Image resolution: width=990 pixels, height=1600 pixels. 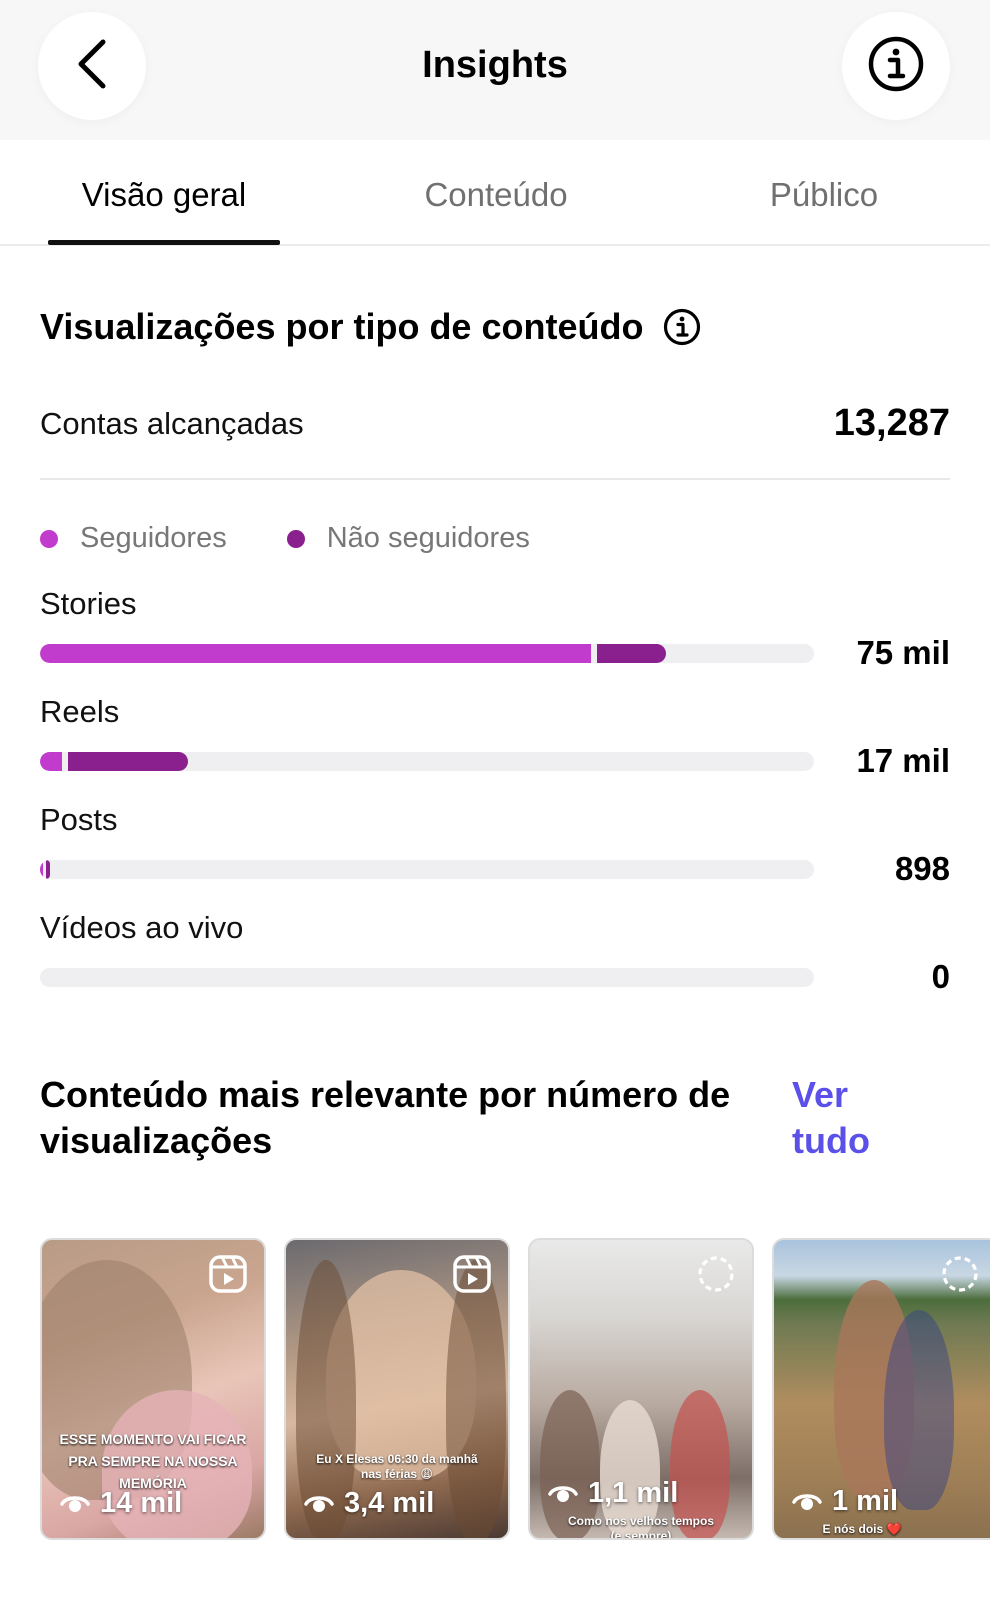 I want to click on legend-label-followers: Seguidores, so click(x=153, y=538).